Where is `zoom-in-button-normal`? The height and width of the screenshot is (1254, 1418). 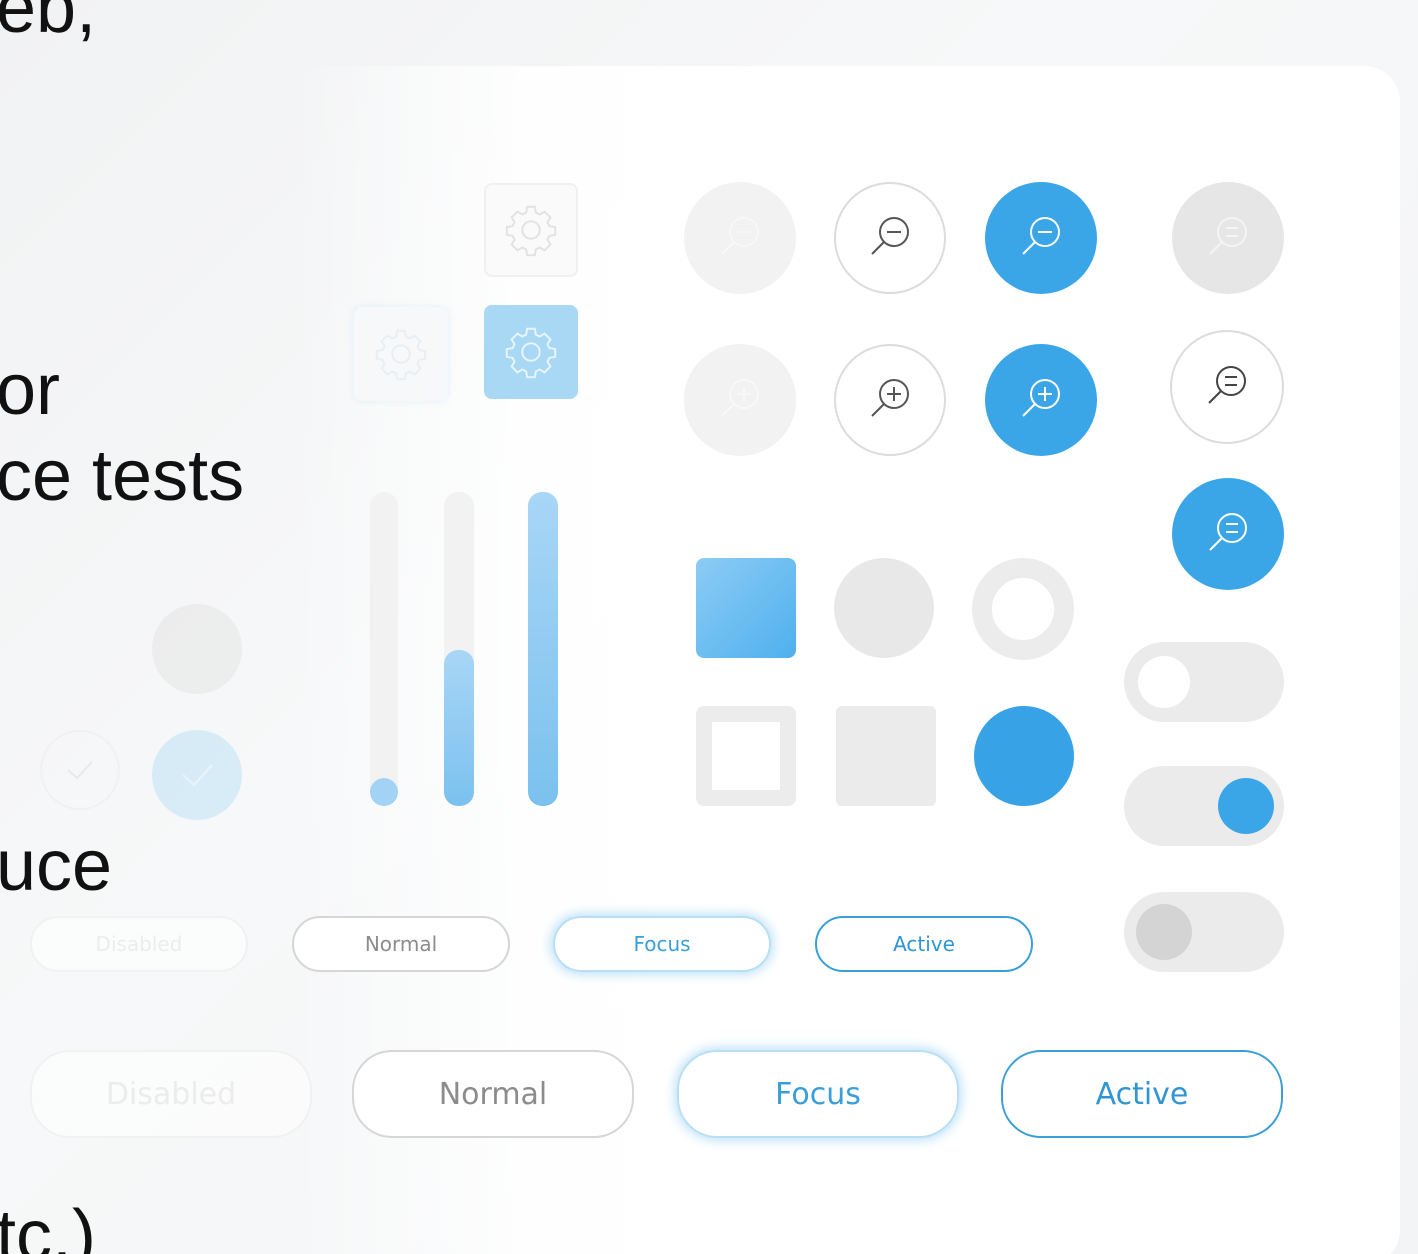
zoom-in-button-normal is located at coordinates (890, 400).